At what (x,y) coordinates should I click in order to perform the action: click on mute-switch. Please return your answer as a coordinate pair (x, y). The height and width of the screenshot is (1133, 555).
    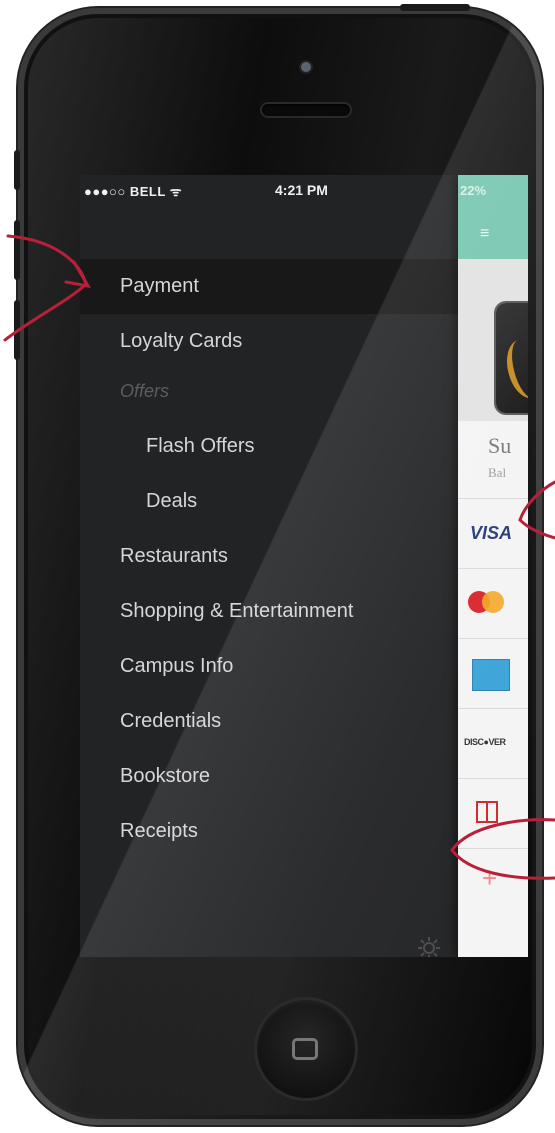
    Looking at the image, I should click on (17, 170).